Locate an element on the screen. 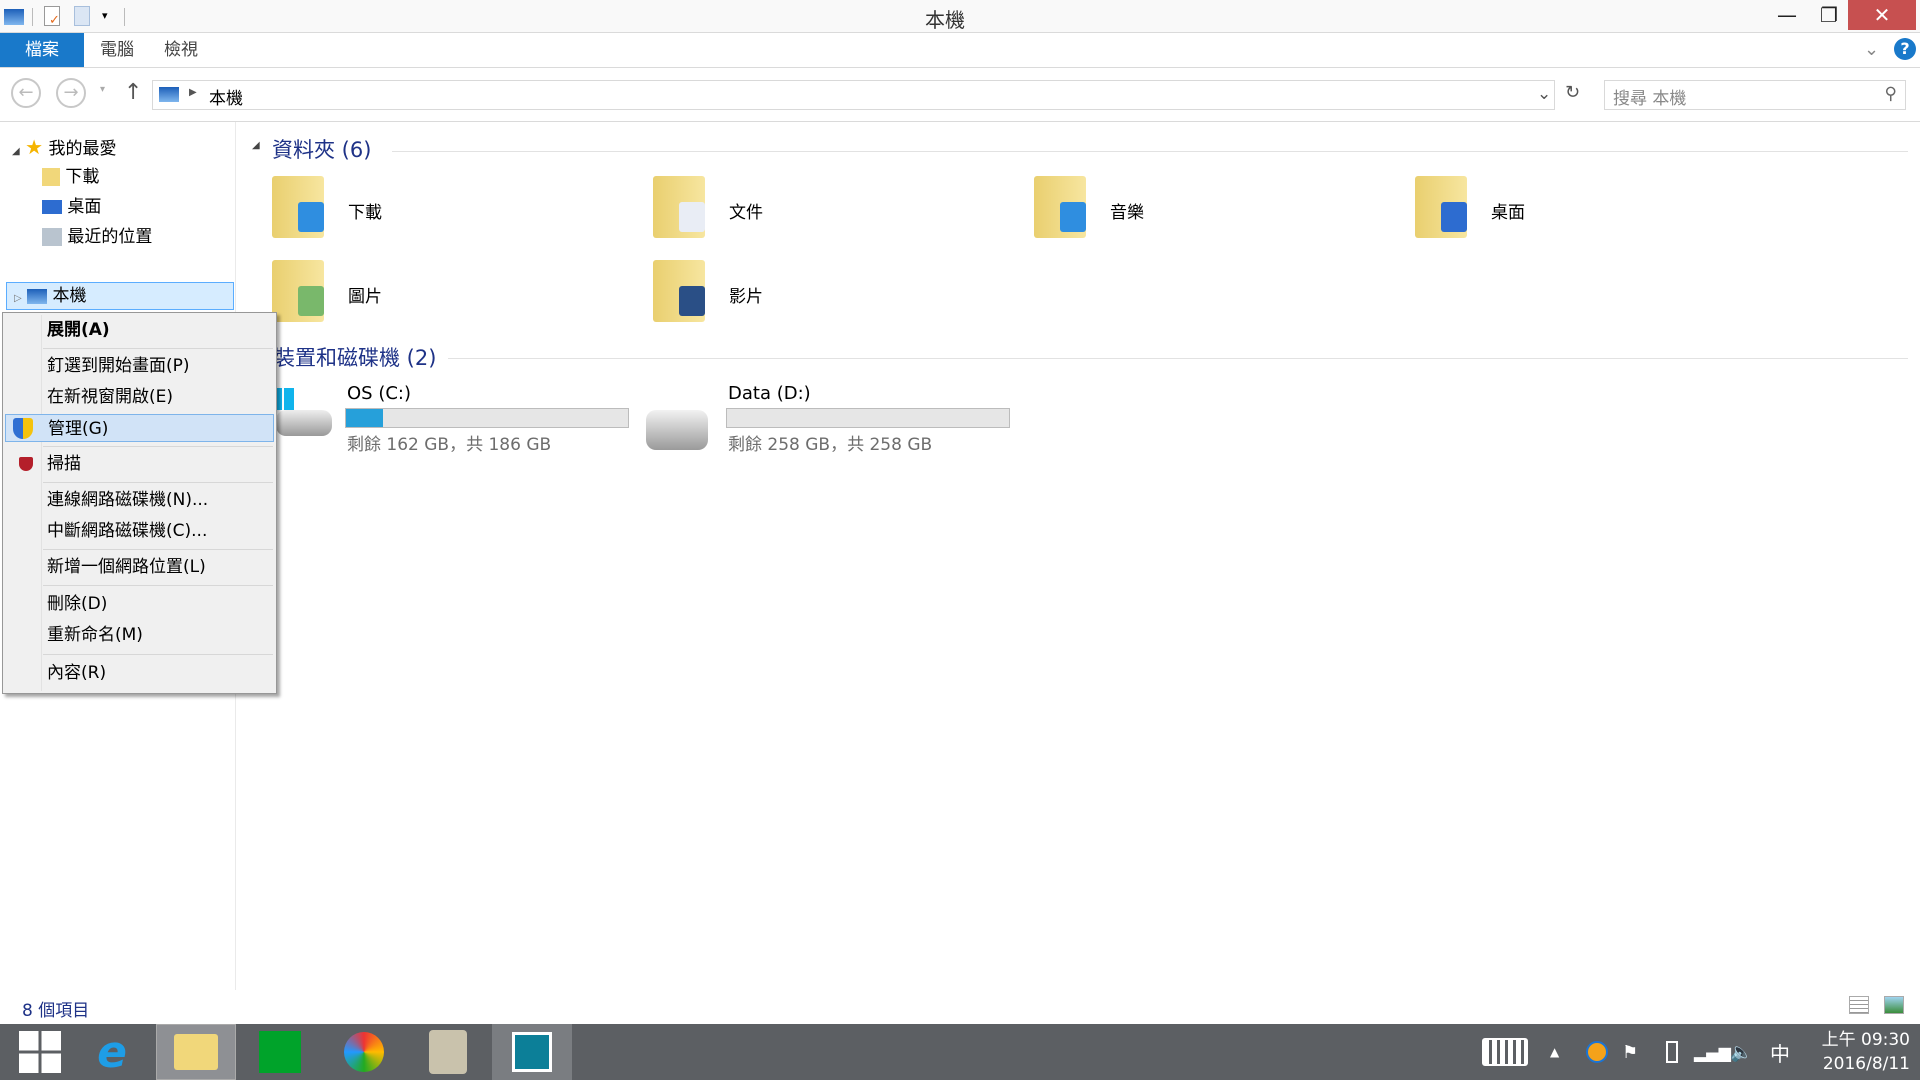  downloads-folder-icon is located at coordinates (298, 207).